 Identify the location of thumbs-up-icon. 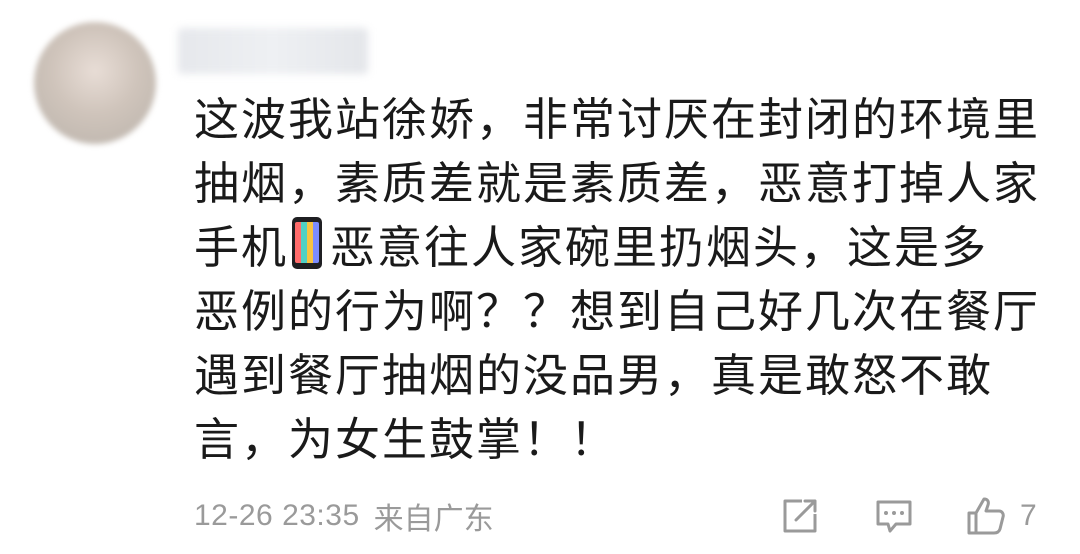
(986, 516).